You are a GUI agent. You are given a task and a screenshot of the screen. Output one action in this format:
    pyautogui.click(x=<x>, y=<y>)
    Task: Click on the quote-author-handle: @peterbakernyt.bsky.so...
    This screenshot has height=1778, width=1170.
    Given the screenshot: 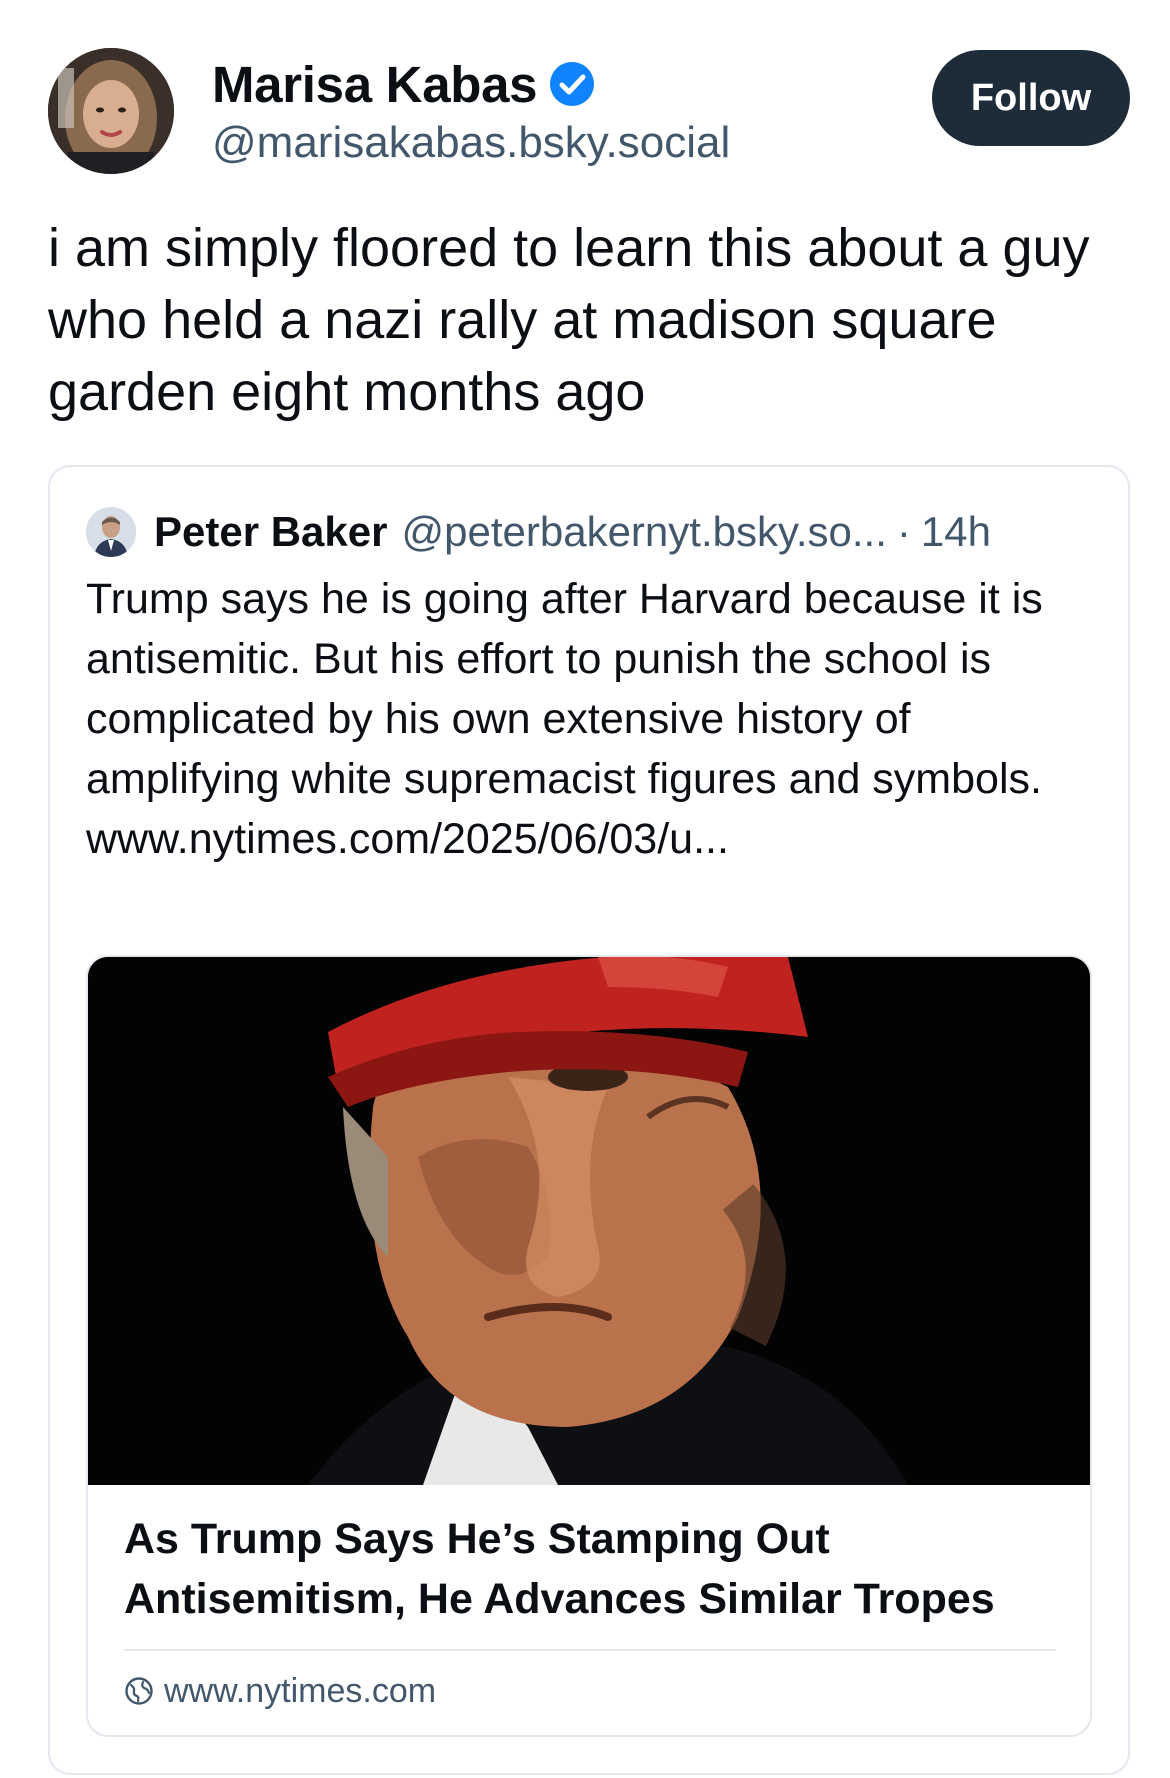 What is the action you would take?
    pyautogui.click(x=643, y=532)
    